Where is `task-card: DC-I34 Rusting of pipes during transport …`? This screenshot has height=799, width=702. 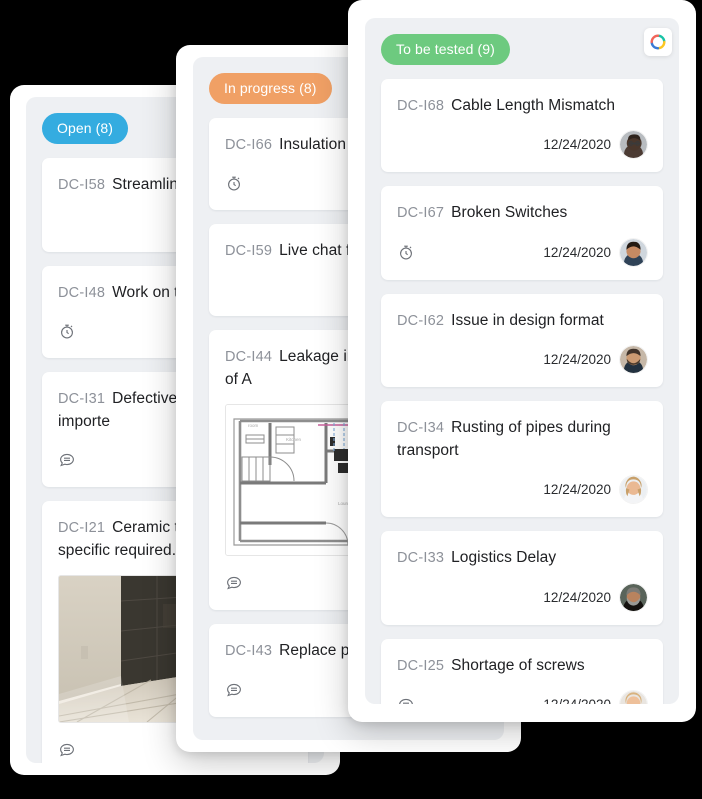 task-card: DC-I34 Rusting of pipes during transport … is located at coordinates (522, 459).